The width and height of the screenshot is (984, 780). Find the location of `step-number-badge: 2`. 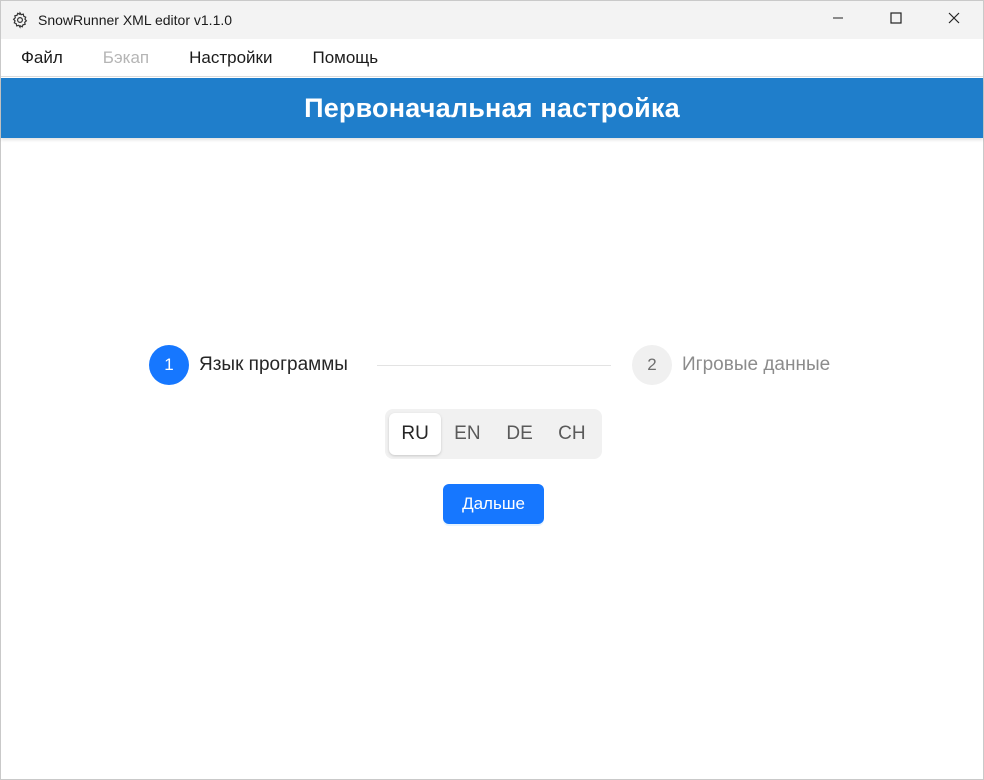

step-number-badge: 2 is located at coordinates (652, 365).